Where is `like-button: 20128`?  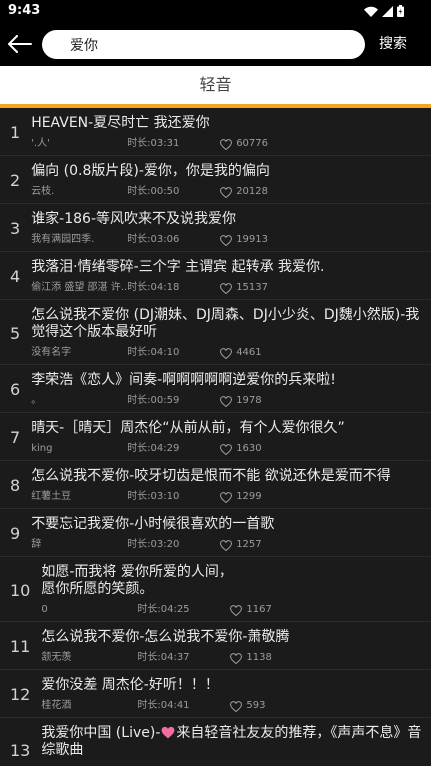
like-button: 20128 is located at coordinates (244, 192).